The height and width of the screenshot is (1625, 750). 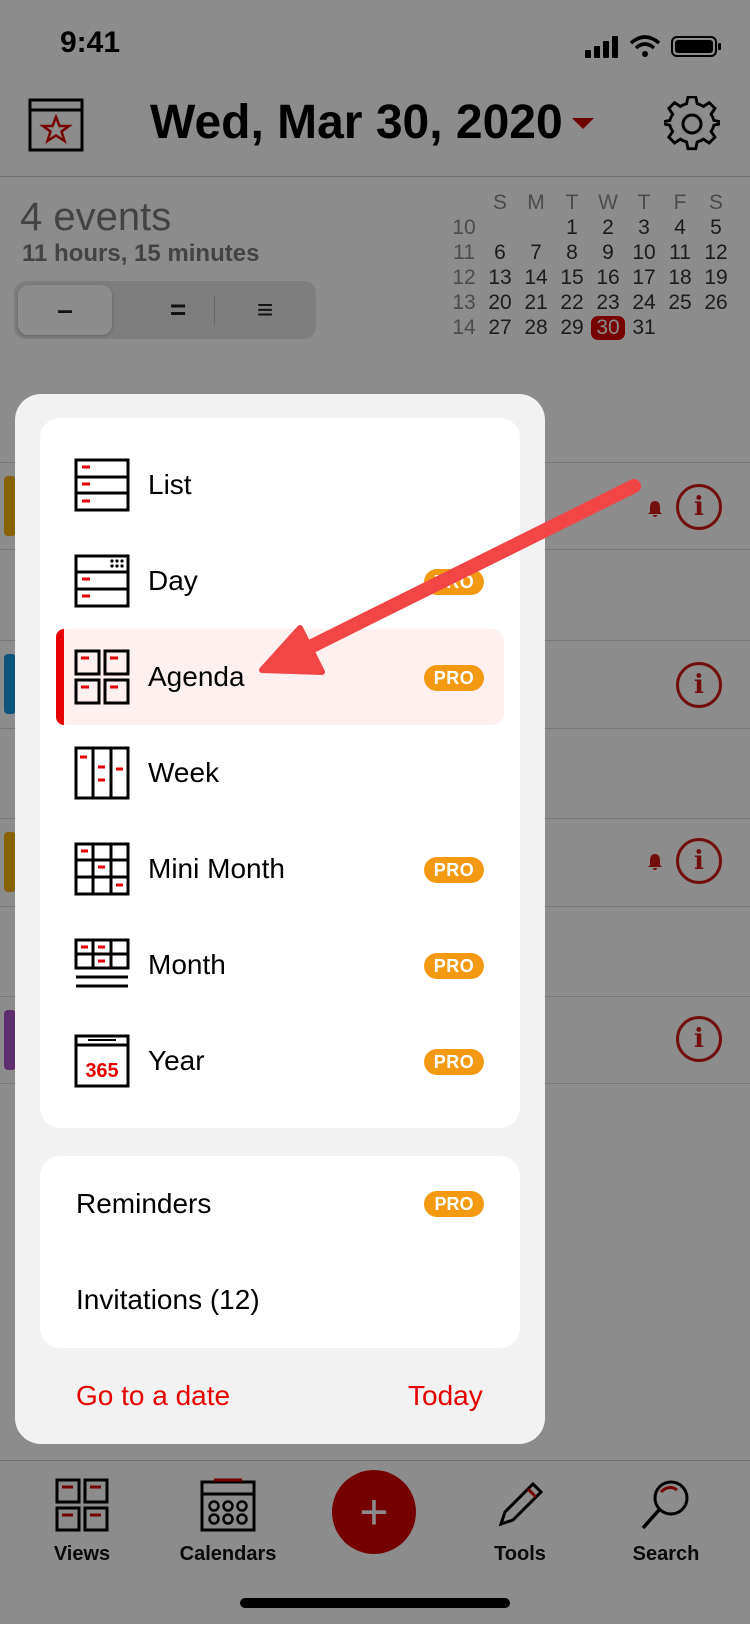 I want to click on view-option-year: 365 Year PRO, so click(x=280, y=1061).